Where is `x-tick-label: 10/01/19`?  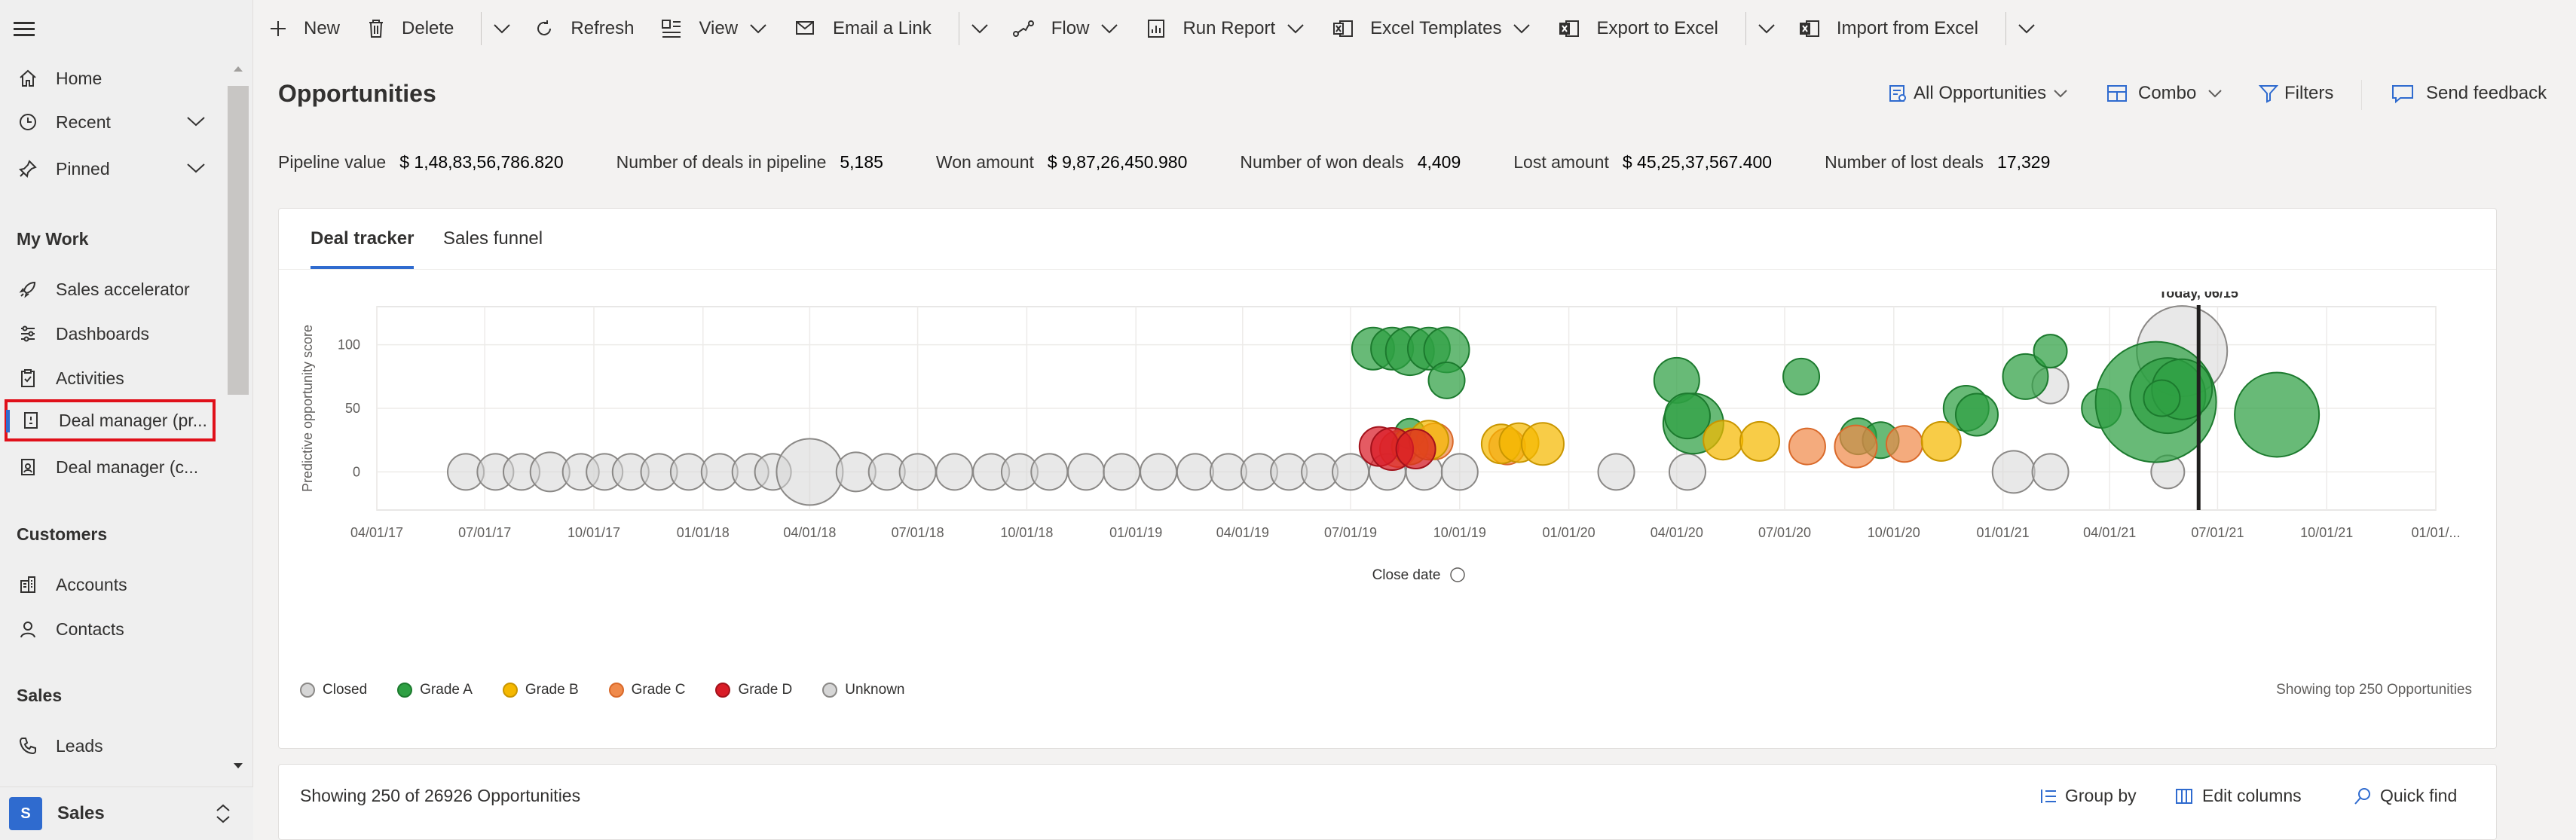
x-tick-label: 10/01/19 is located at coordinates (1459, 532).